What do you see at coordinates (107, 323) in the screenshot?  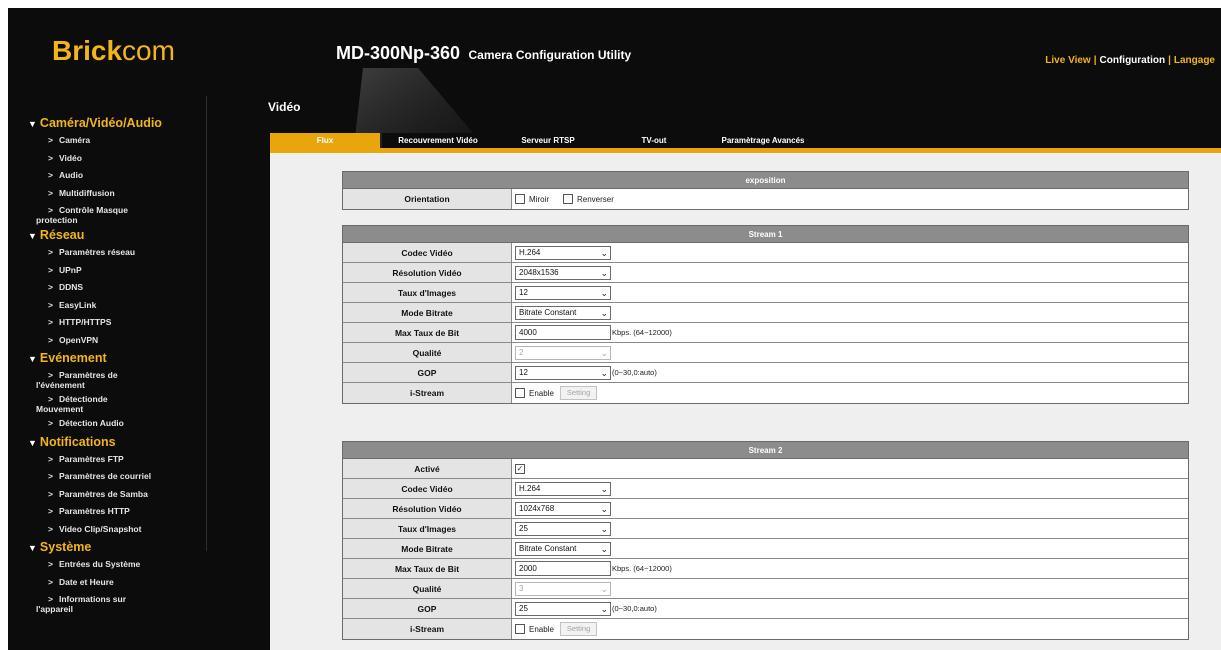 I see `sidebar-item-http-https: > HTTP/HTTPS` at bounding box center [107, 323].